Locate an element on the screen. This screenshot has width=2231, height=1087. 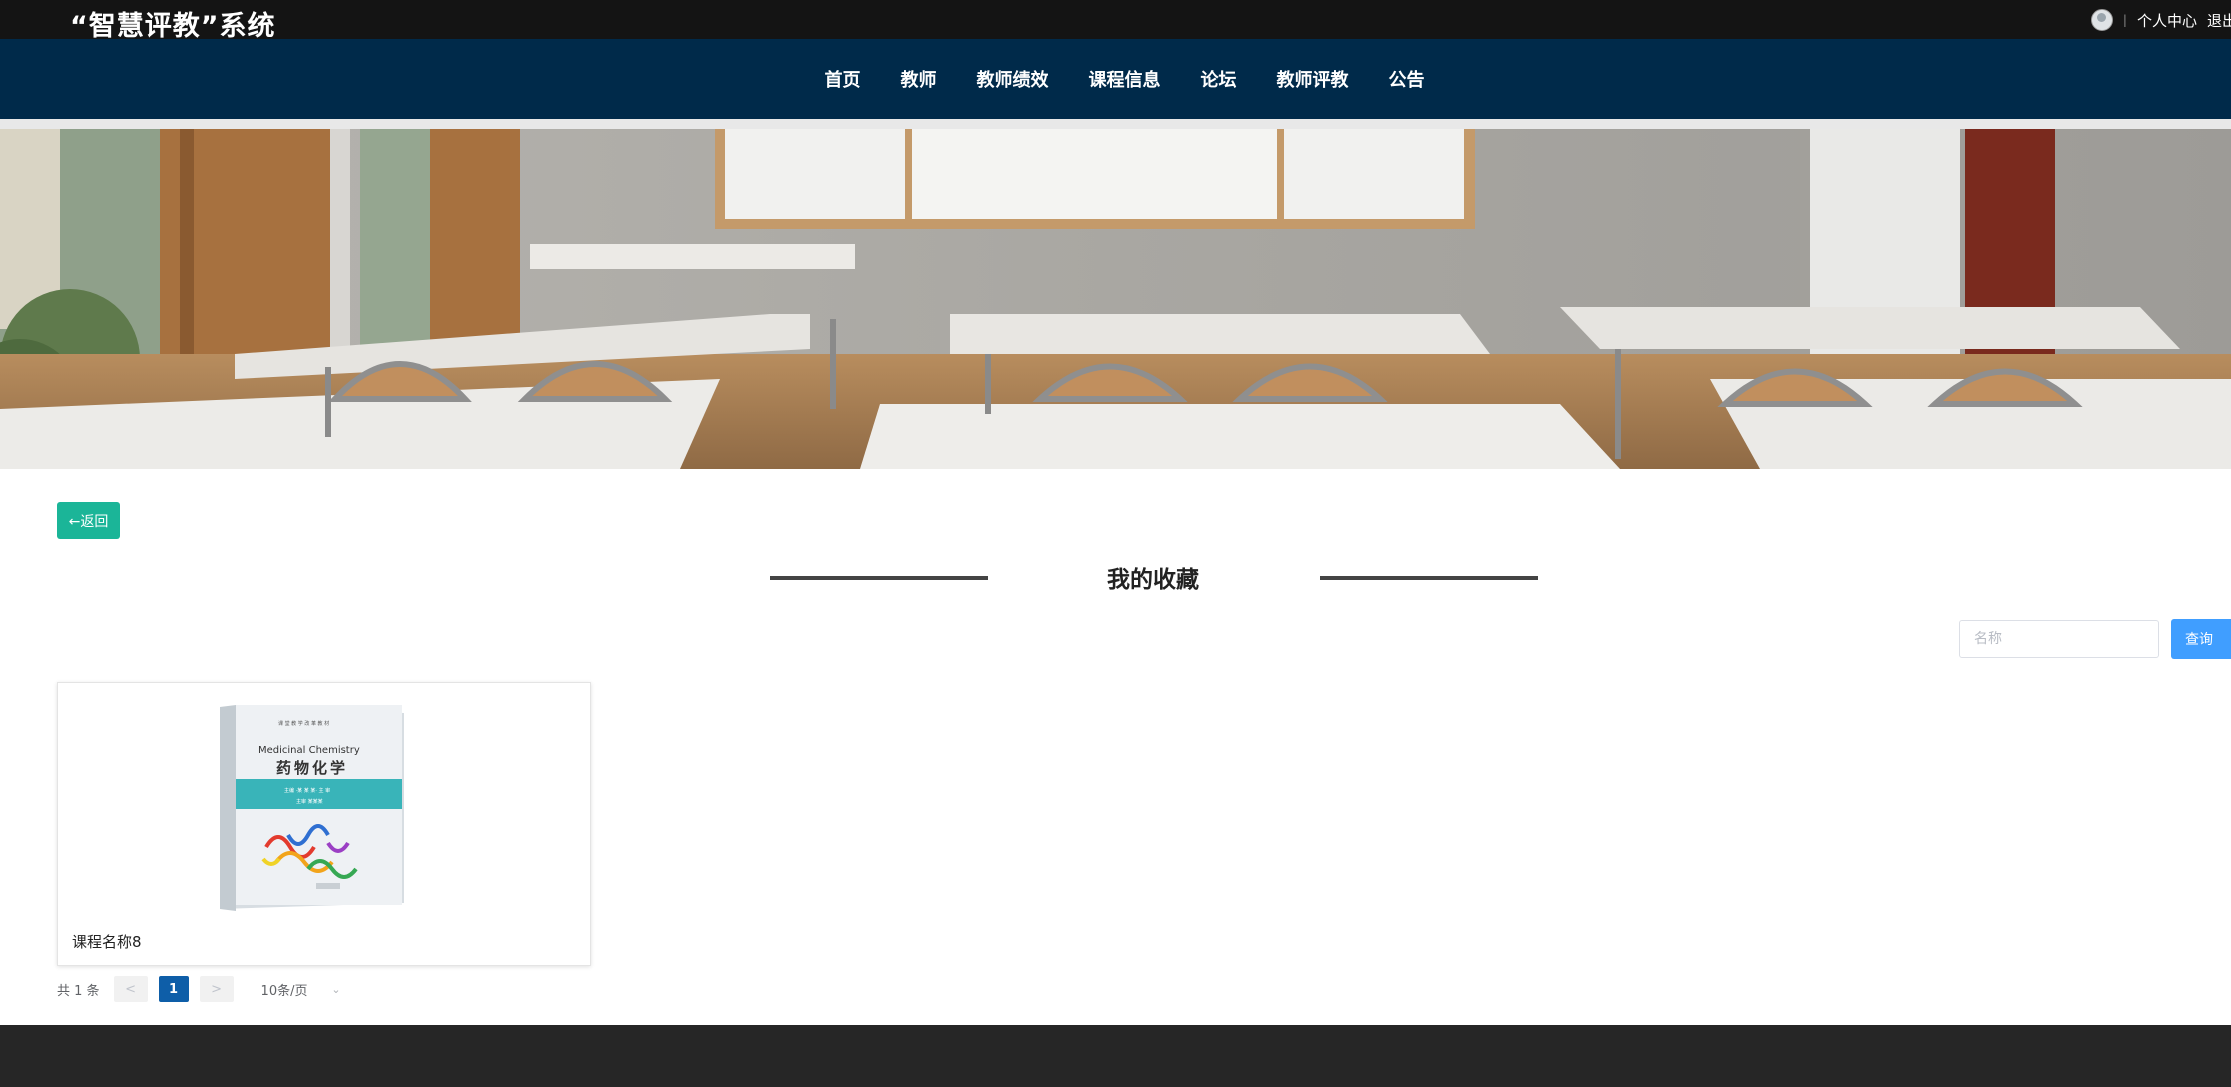
main-nav: 首页 教师 教师绩效 课程信息 论坛 教师评教 公告 is located at coordinates (1115, 79).